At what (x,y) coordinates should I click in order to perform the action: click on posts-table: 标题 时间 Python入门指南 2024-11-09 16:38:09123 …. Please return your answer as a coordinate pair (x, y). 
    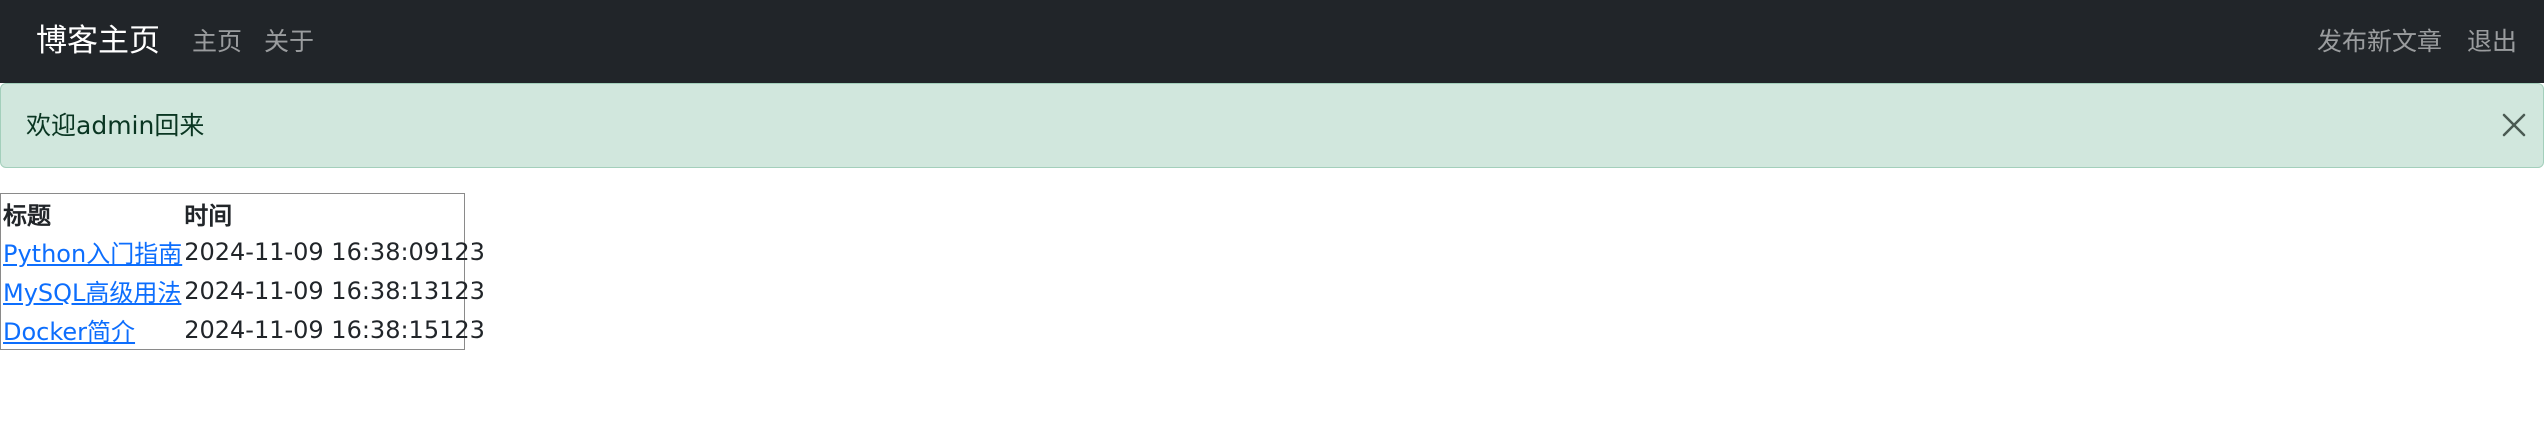
    Looking at the image, I should click on (242, 271).